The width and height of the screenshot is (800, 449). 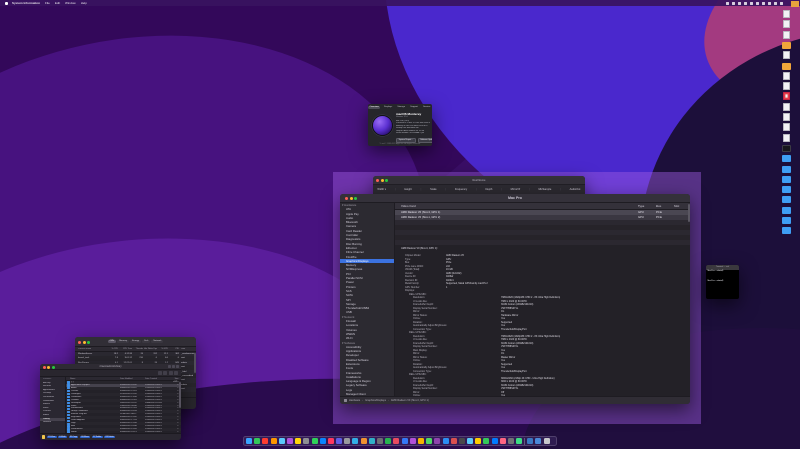 What do you see at coordinates (62, 437) in the screenshot?
I see `fkey-button-f4: F4 Edit` at bounding box center [62, 437].